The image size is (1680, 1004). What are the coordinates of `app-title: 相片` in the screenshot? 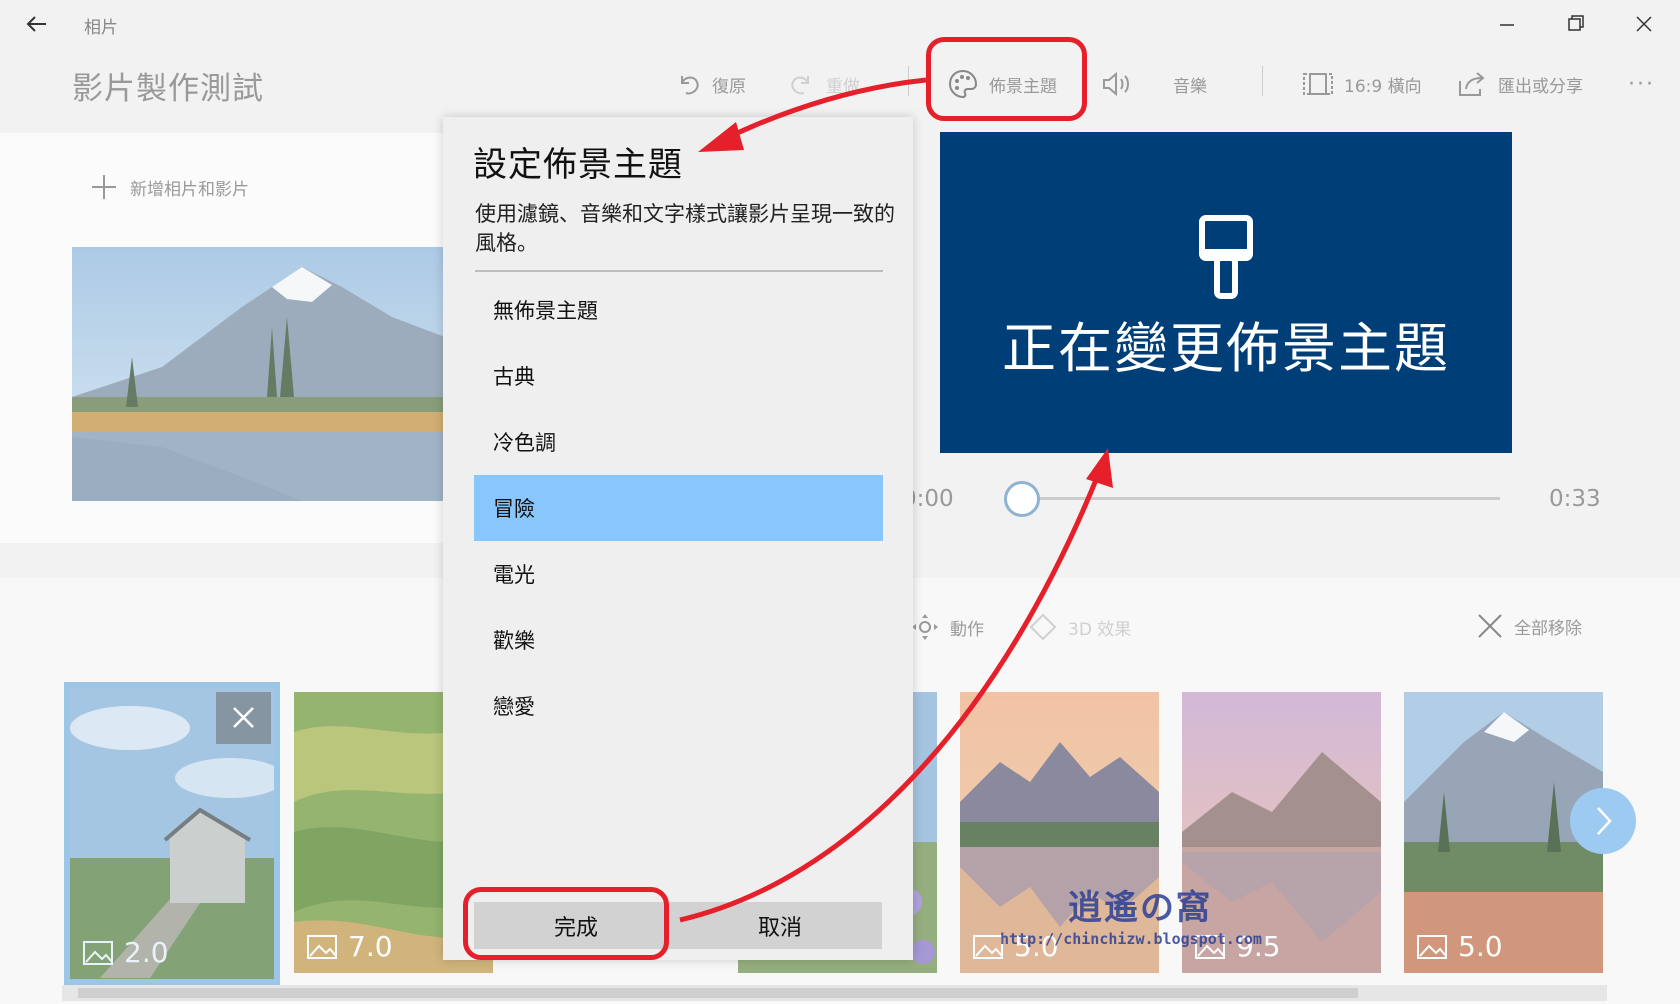 It's located at (101, 28).